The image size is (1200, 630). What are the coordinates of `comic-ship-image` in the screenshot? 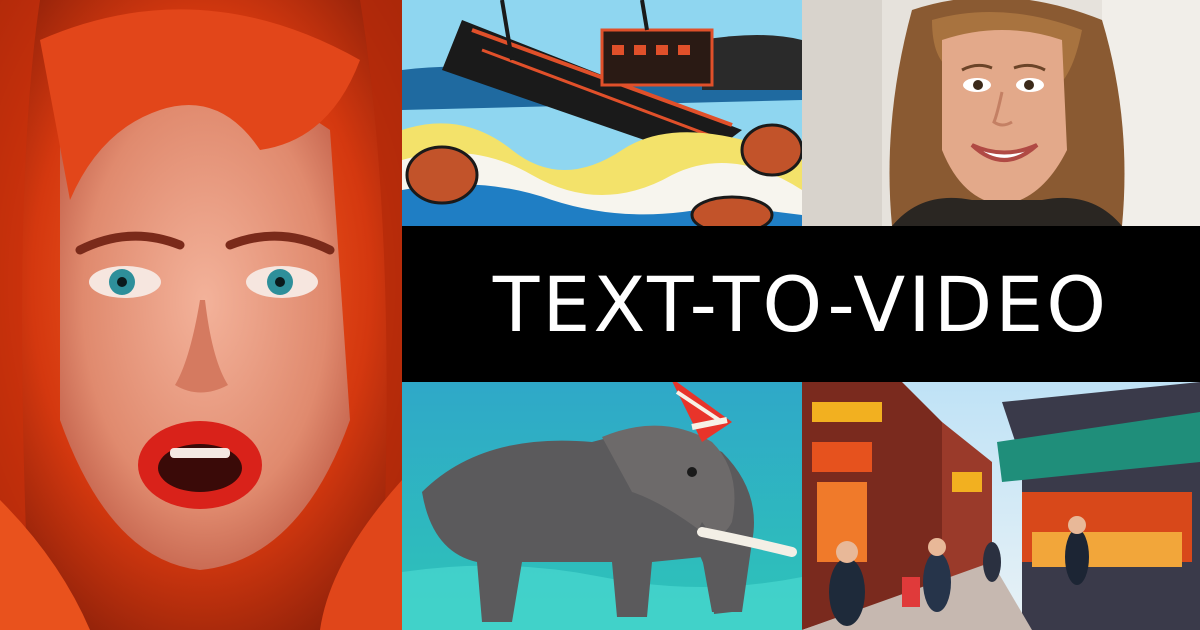 It's located at (602, 113).